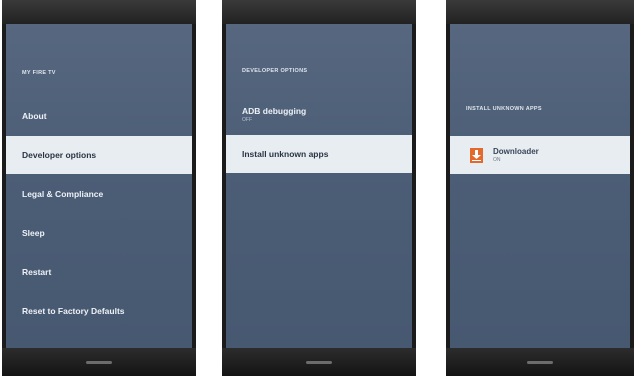  I want to click on menu-item-label: Reset to Factory Defaults, so click(73, 311).